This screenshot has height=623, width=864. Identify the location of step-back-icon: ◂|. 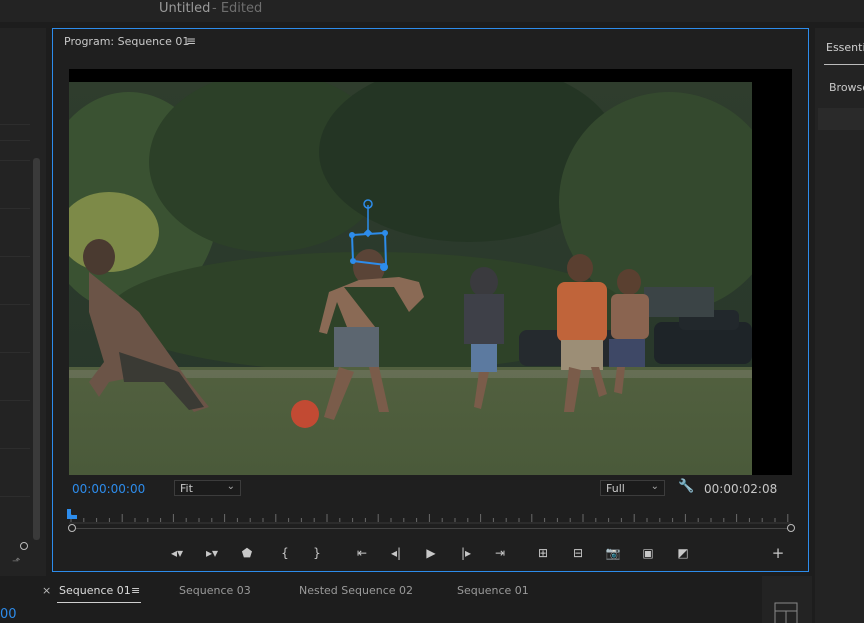
(396, 553).